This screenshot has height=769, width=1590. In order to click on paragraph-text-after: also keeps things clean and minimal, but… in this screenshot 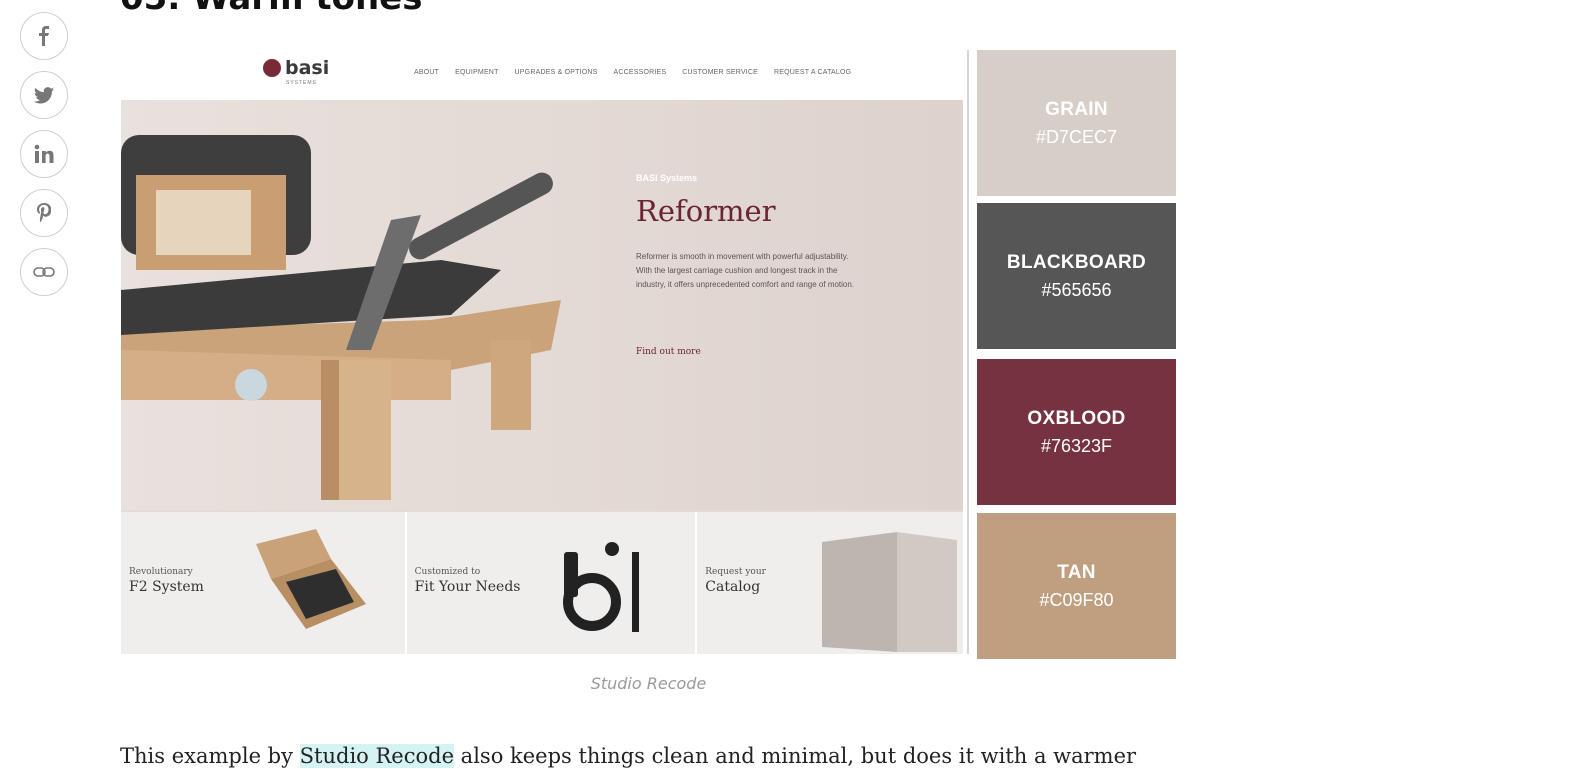, I will do `click(795, 756)`.